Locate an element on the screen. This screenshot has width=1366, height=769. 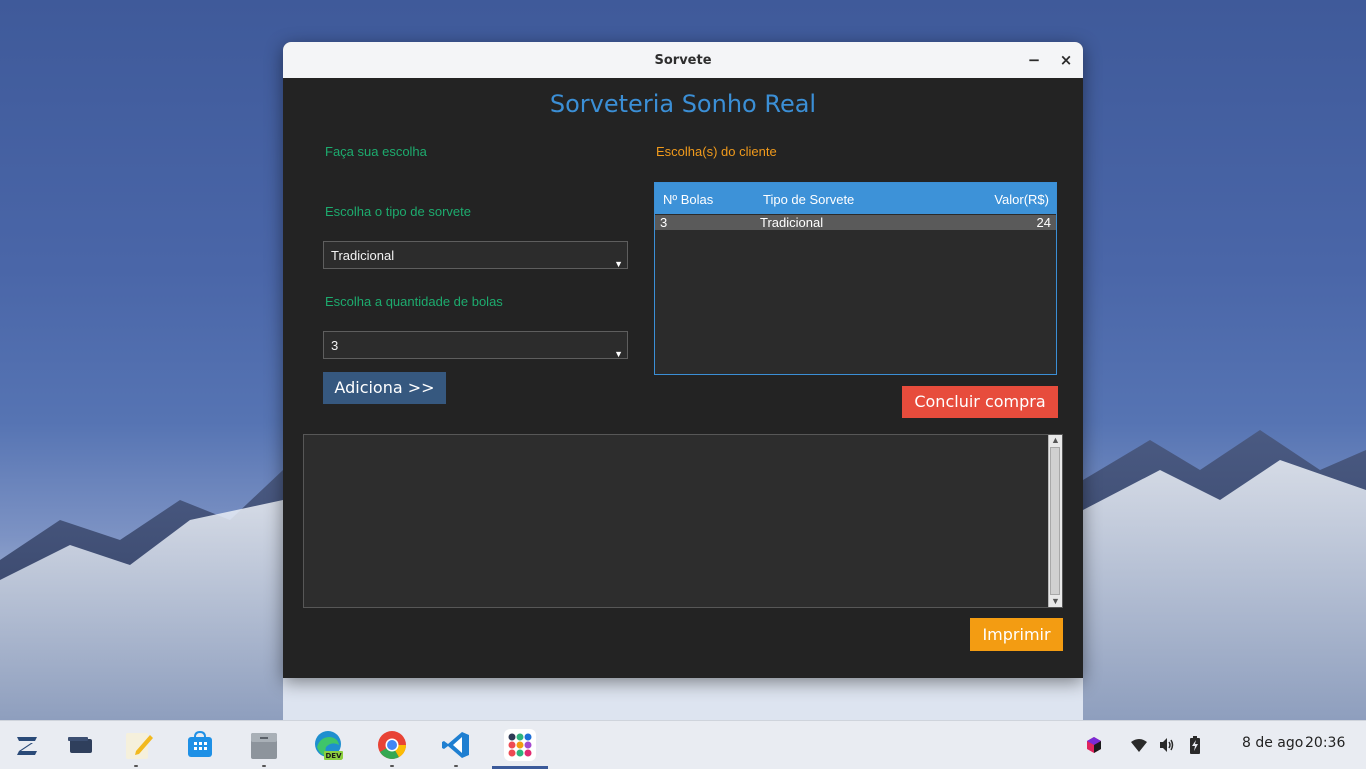
window-title: Sorvete is located at coordinates (683, 60).